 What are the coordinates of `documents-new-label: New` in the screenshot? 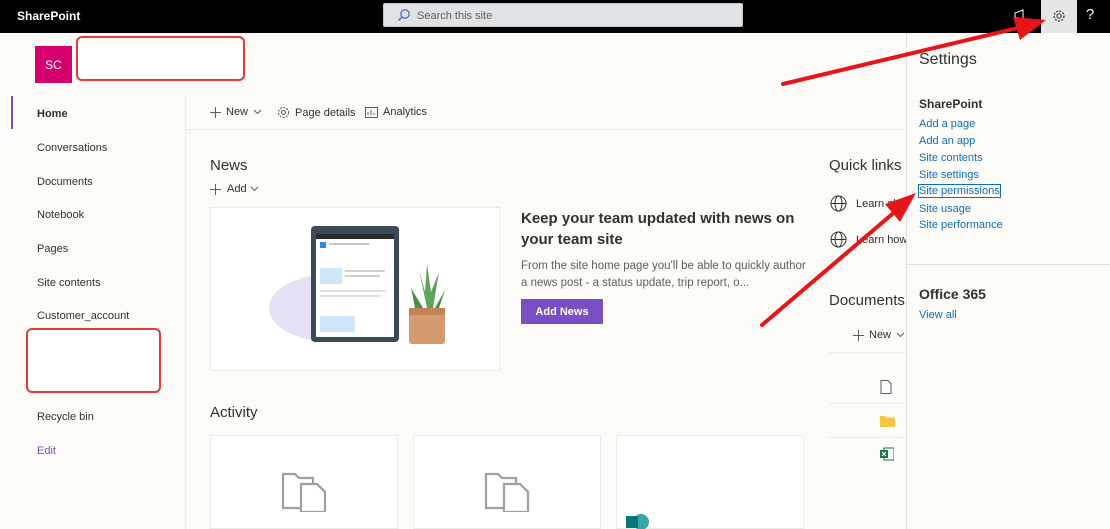 It's located at (880, 335).